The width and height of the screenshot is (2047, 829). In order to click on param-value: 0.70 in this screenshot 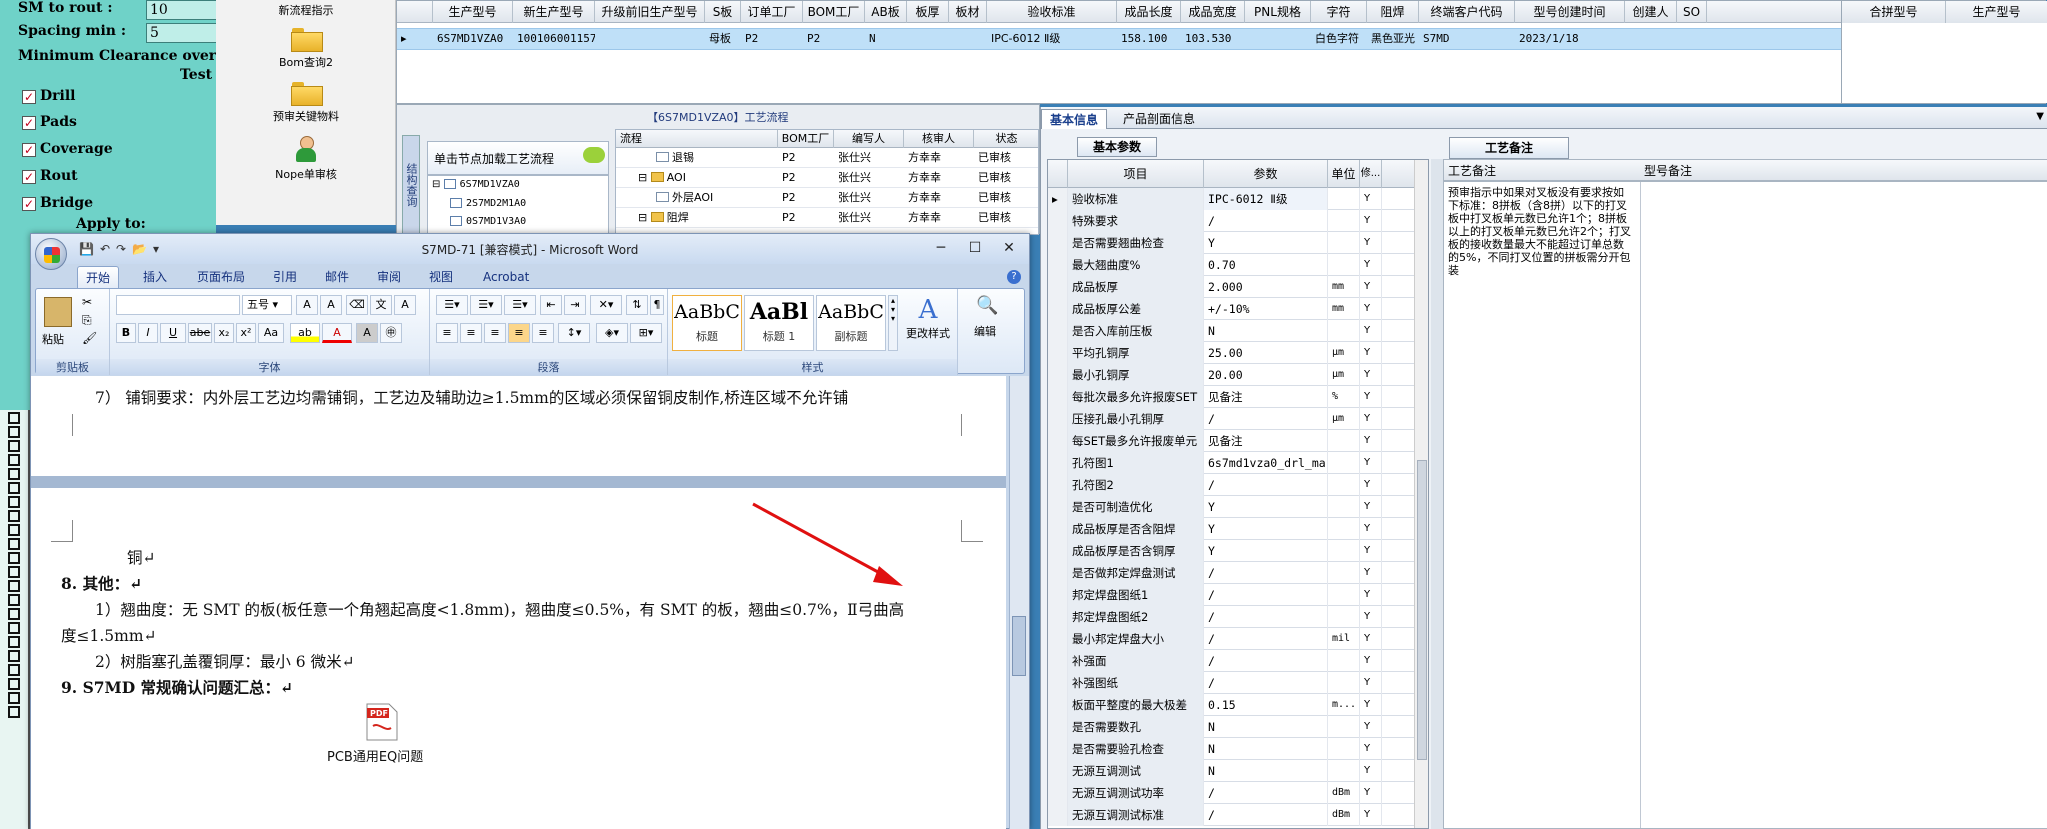, I will do `click(1266, 265)`.